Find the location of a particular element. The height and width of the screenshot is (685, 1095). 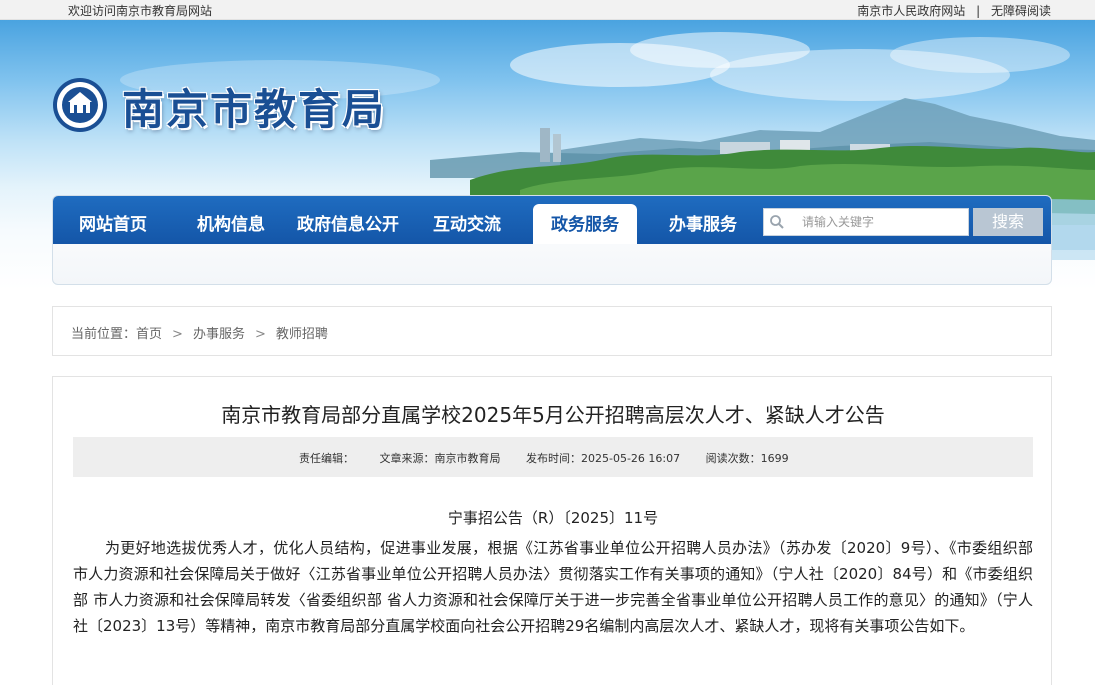

gov-site-link: 南京市人民政府网站 is located at coordinates (911, 11).